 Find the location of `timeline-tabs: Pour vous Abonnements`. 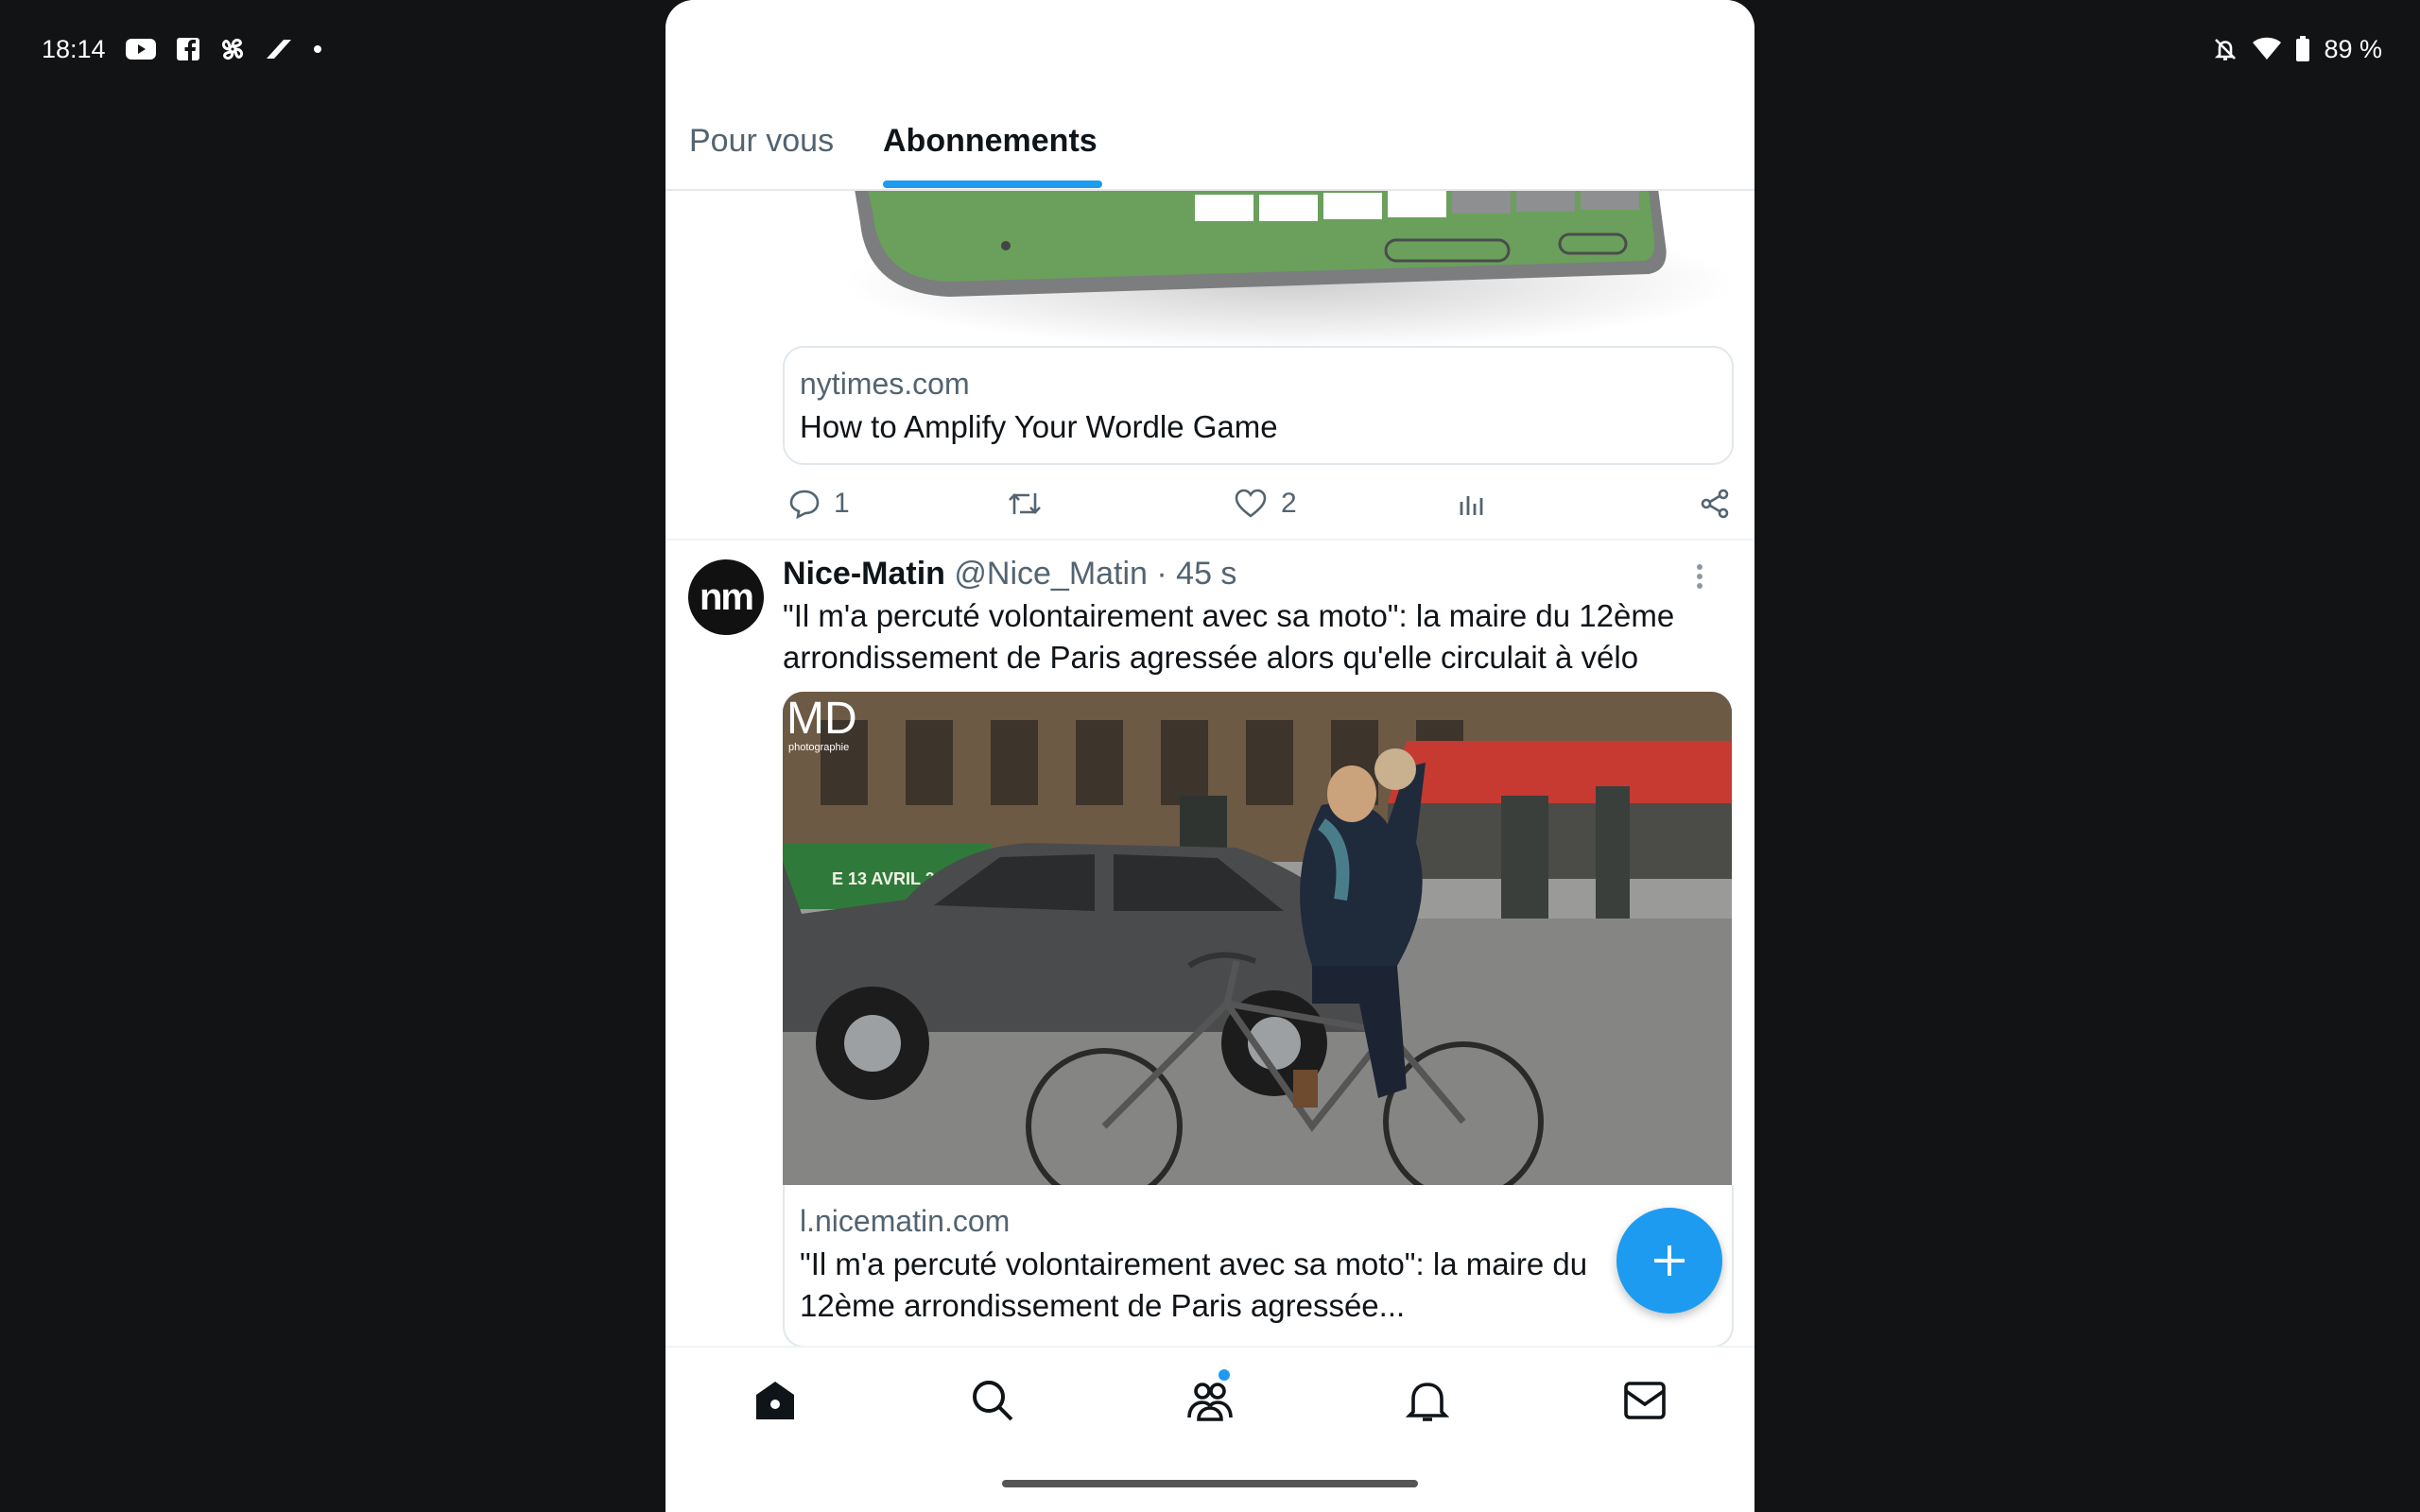

timeline-tabs: Pour vous Abonnements is located at coordinates (1210, 95).